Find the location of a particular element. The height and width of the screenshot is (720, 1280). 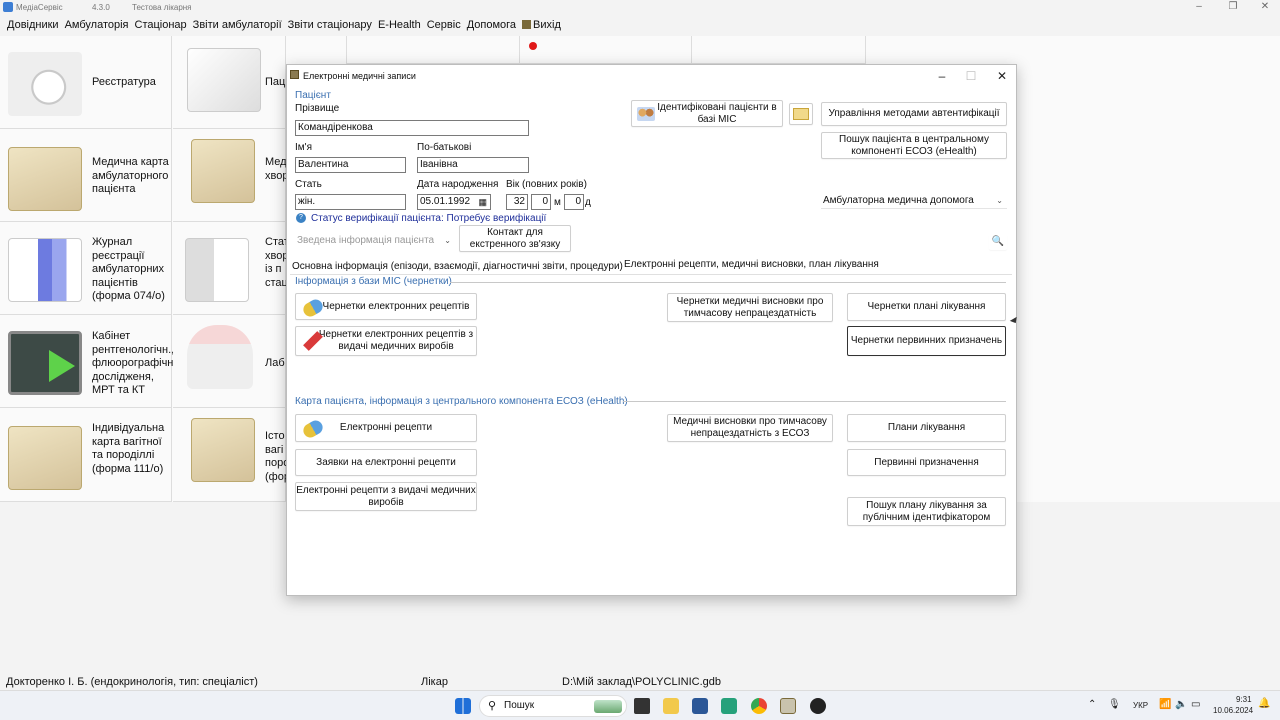

age-months-field: 0 is located at coordinates (541, 202).